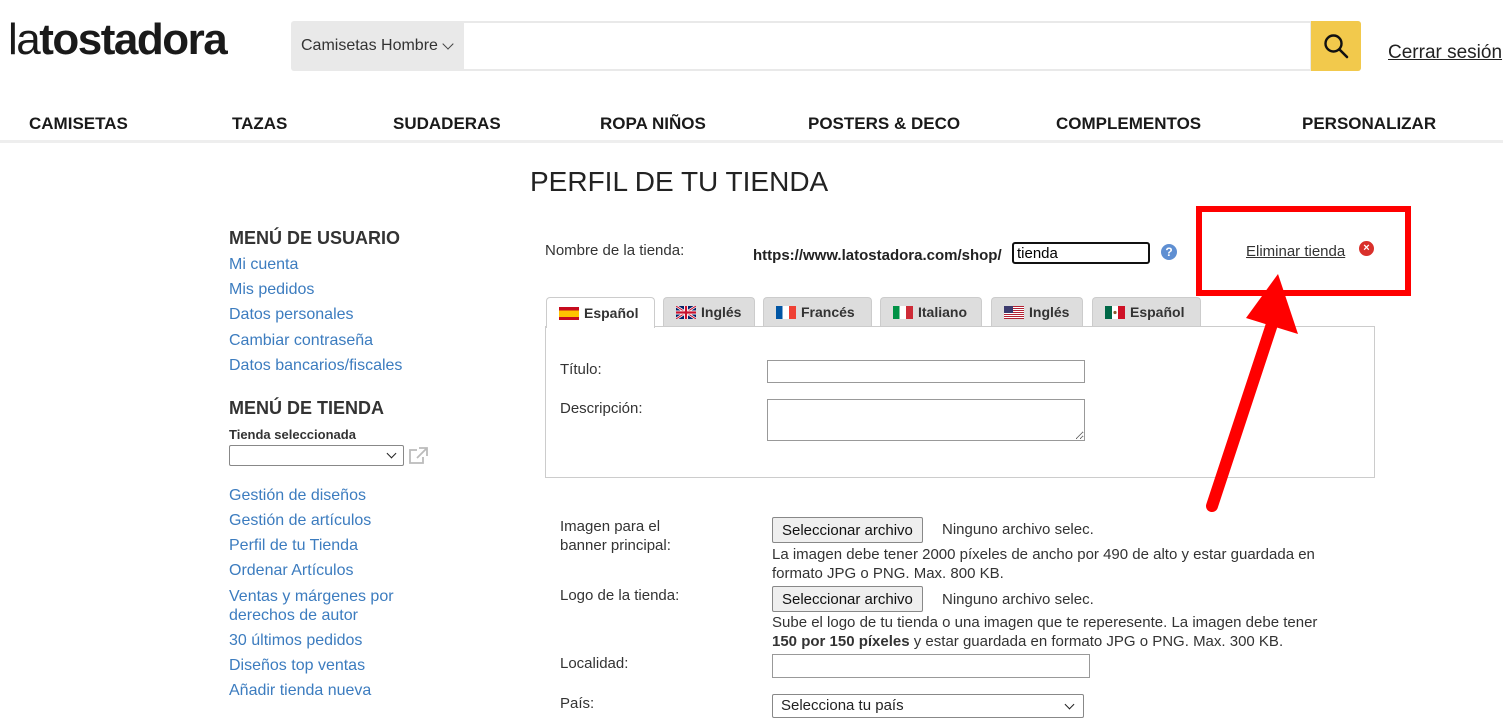 The width and height of the screenshot is (1503, 725). What do you see at coordinates (316, 455) in the screenshot?
I see `shop-select` at bounding box center [316, 455].